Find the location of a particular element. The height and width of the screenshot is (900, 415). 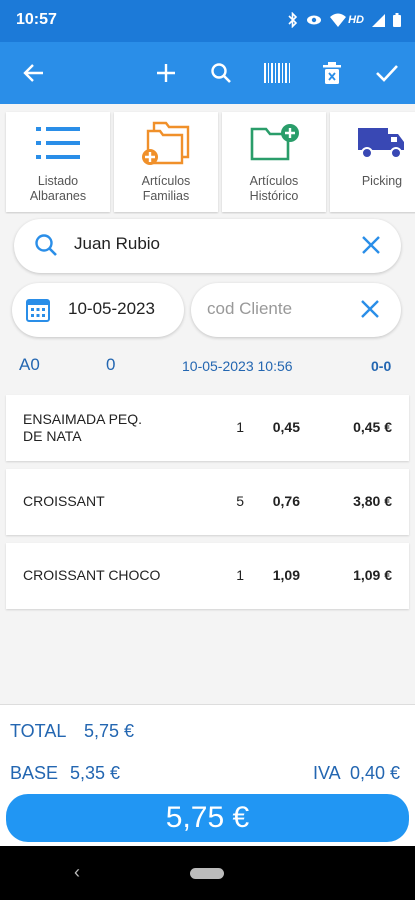

date-field: 10-05-2023 is located at coordinates (98, 310).